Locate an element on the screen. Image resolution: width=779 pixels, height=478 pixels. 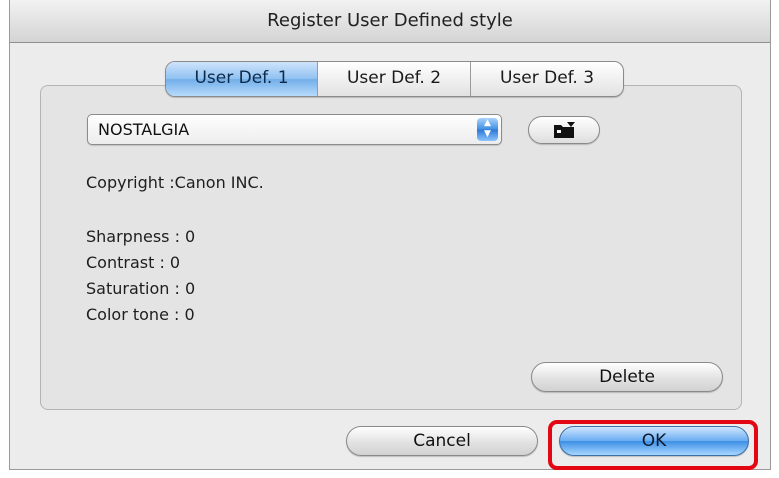
style-select-value: NOSTALGIA is located at coordinates (144, 129).